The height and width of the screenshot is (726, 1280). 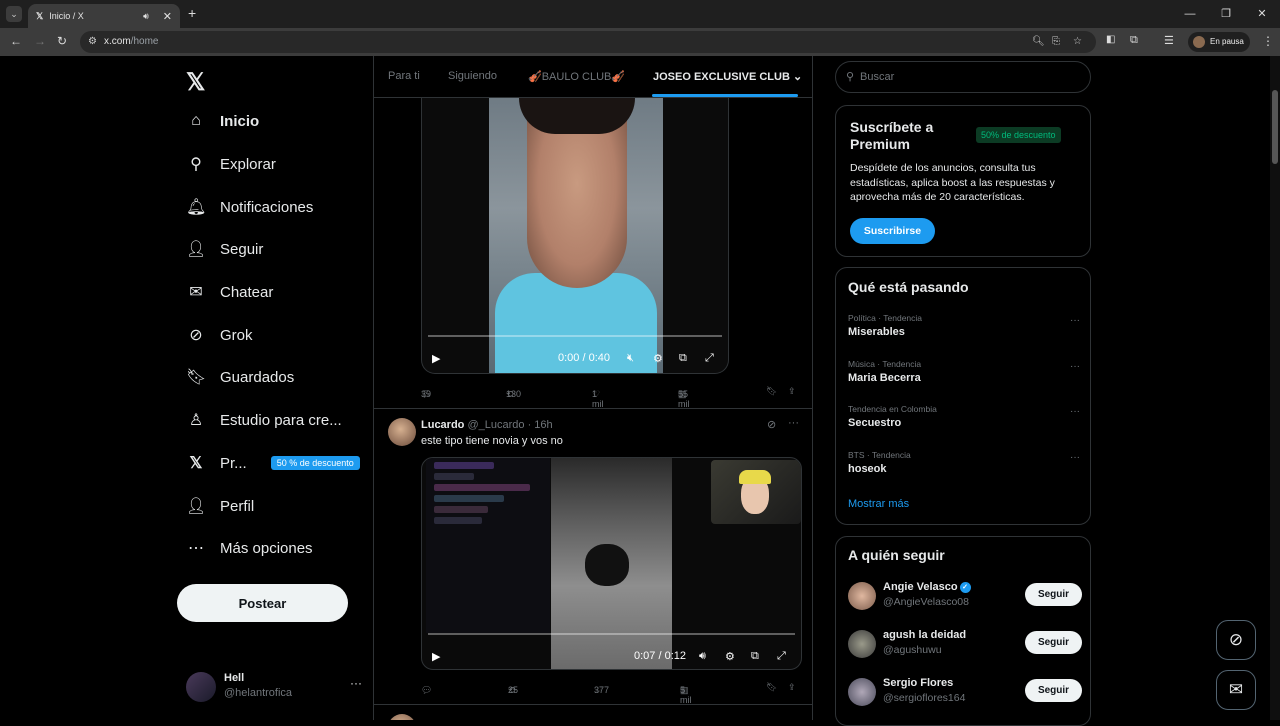 What do you see at coordinates (727, 76) in the screenshot?
I see `tab-joseo-exclusive-club: JOSEO EXCLUSIVE CLUB ⌄` at bounding box center [727, 76].